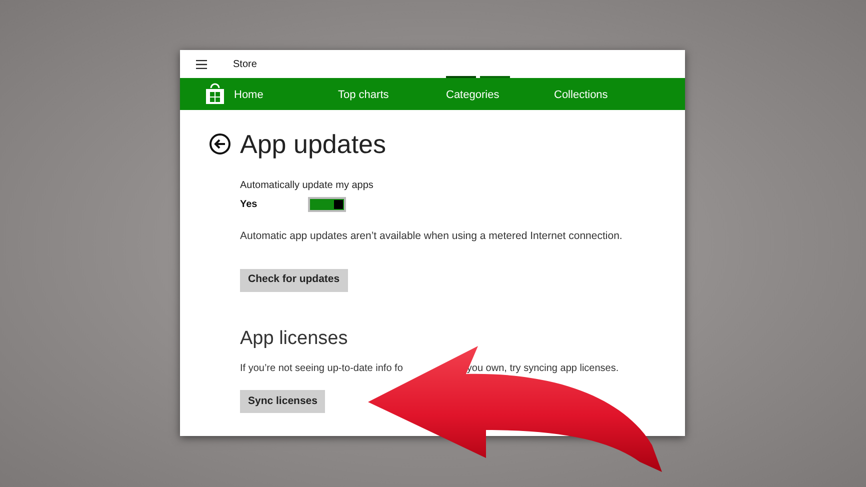 This screenshot has height=487, width=866. Describe the element at coordinates (321, 369) in the screenshot. I see `licenses-text: If you’re not seeing up-to-date info fo` at that location.